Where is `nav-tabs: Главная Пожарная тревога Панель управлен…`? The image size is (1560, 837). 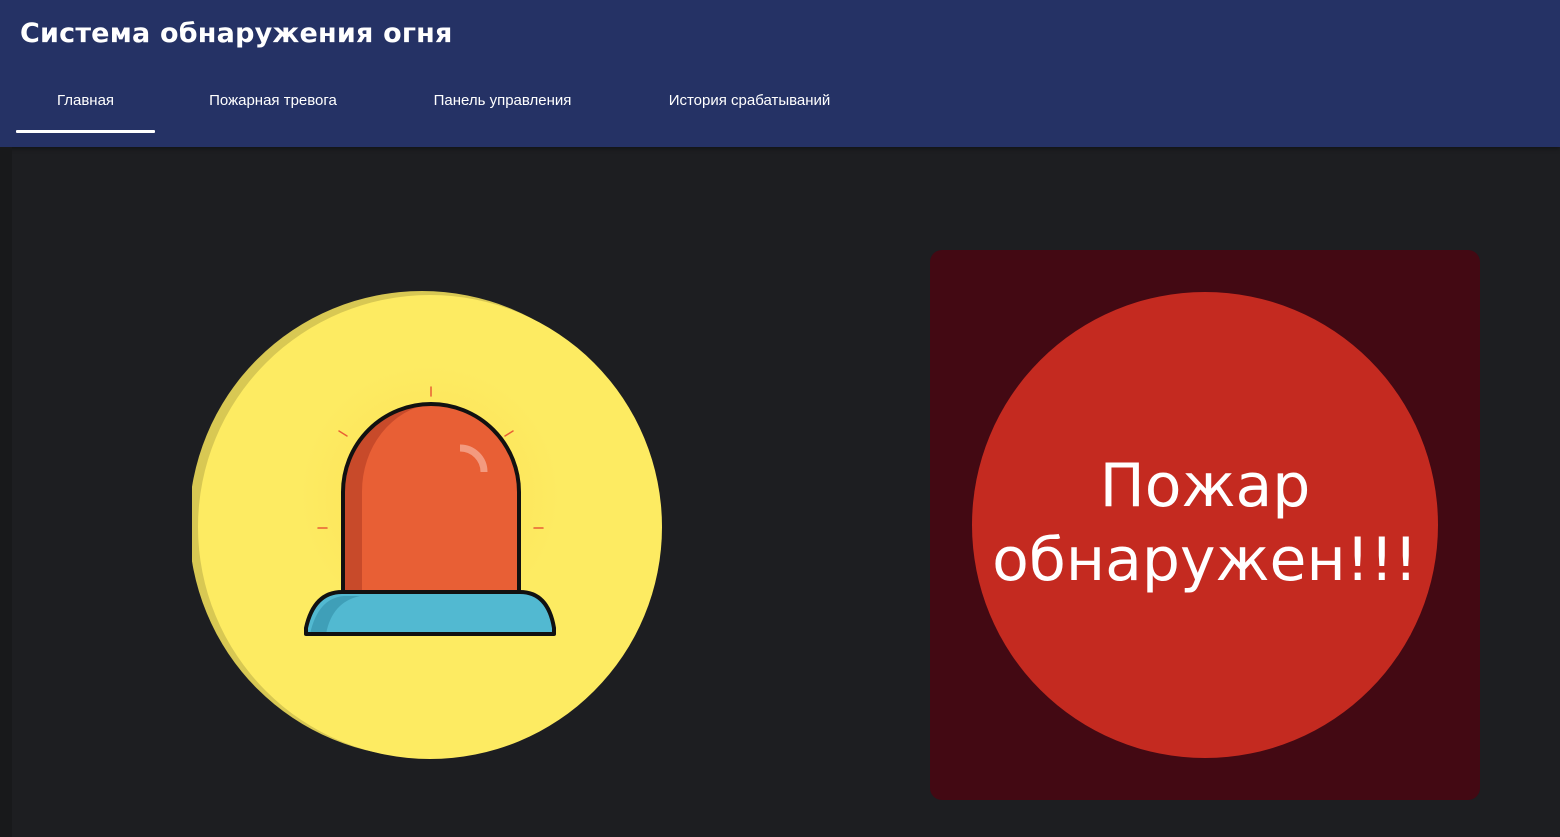 nav-tabs: Главная Пожарная тревога Панель управлен… is located at coordinates (450, 103).